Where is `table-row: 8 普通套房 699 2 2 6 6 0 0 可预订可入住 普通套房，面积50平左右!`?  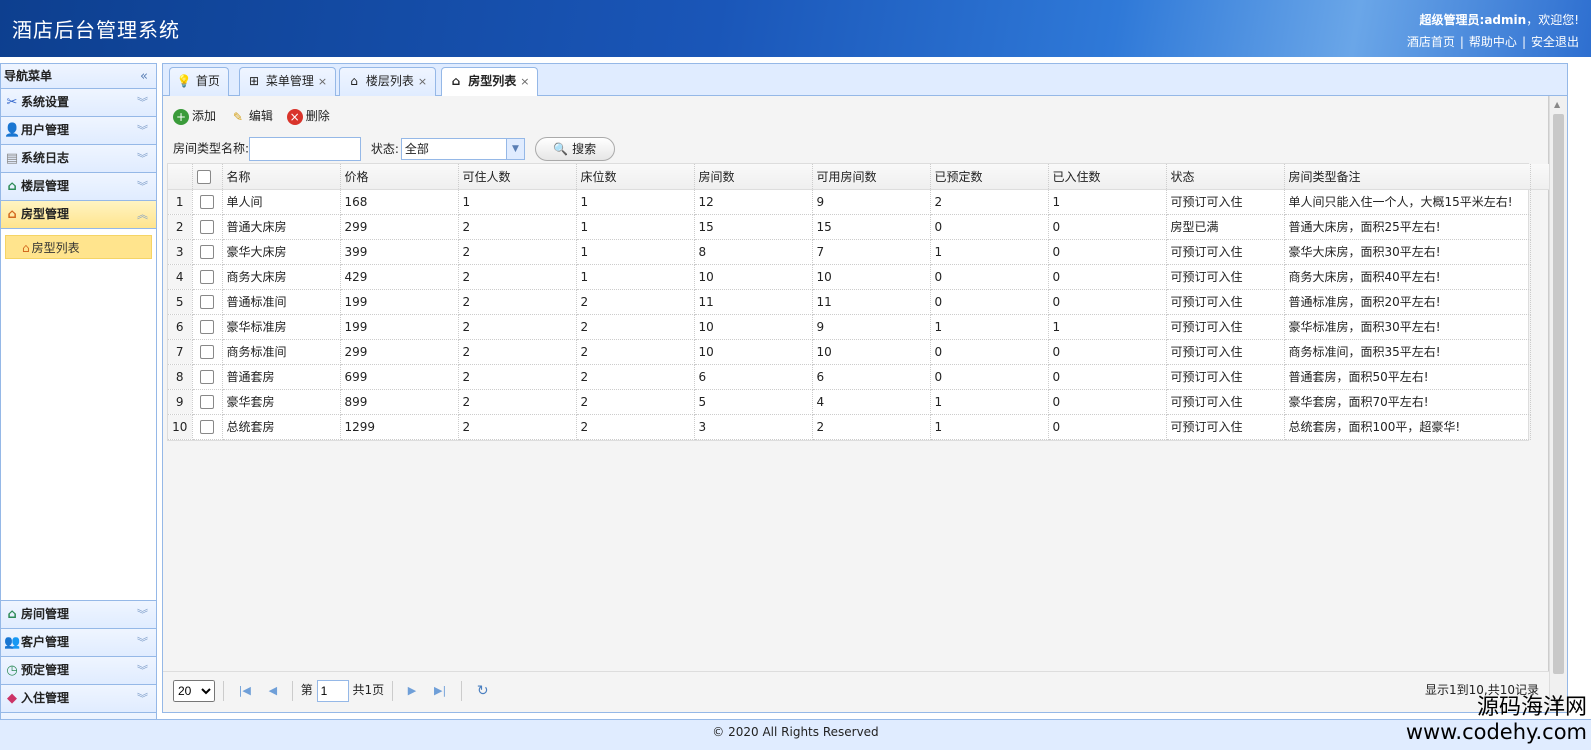
table-row: 8 普通套房 699 2 2 6 6 0 0 可预订可入住 普通套房，面积50平左右! is located at coordinates (859, 377).